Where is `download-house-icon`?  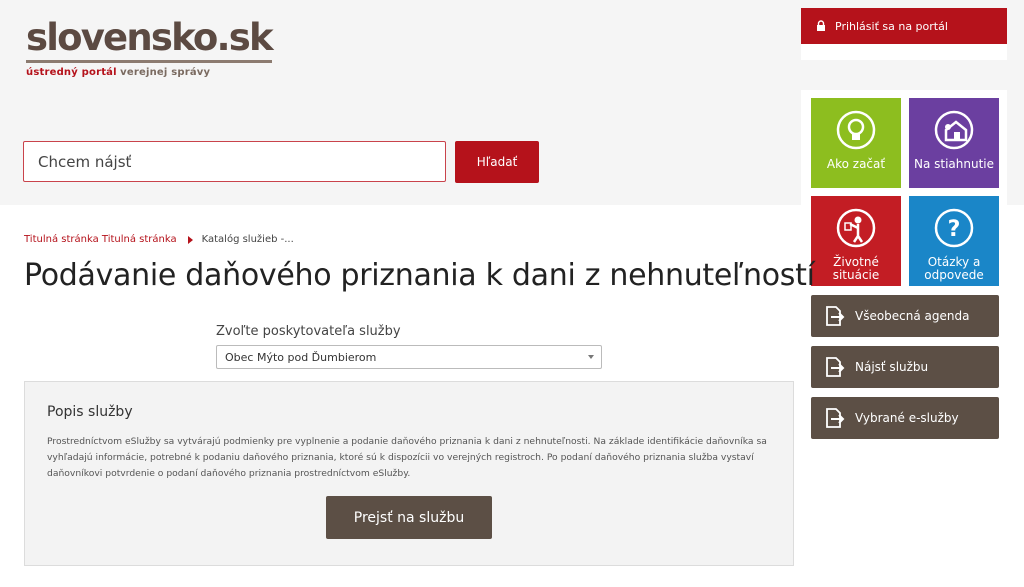
download-house-icon is located at coordinates (954, 130).